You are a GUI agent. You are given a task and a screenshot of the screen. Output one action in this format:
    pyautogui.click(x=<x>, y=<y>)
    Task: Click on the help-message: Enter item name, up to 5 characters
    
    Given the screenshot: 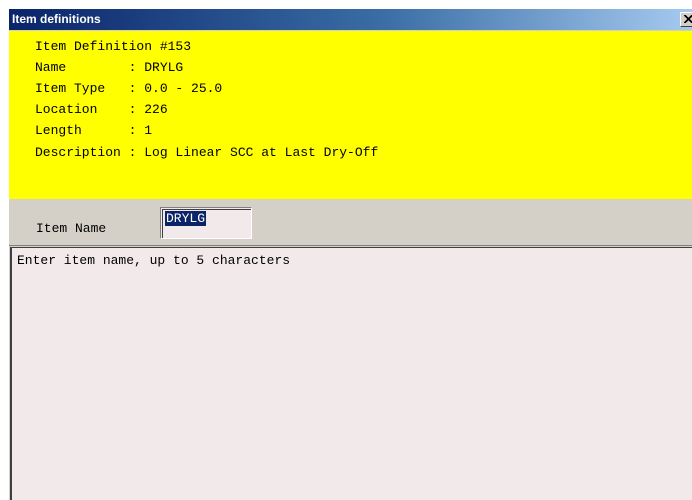 What is the action you would take?
    pyautogui.click(x=154, y=260)
    